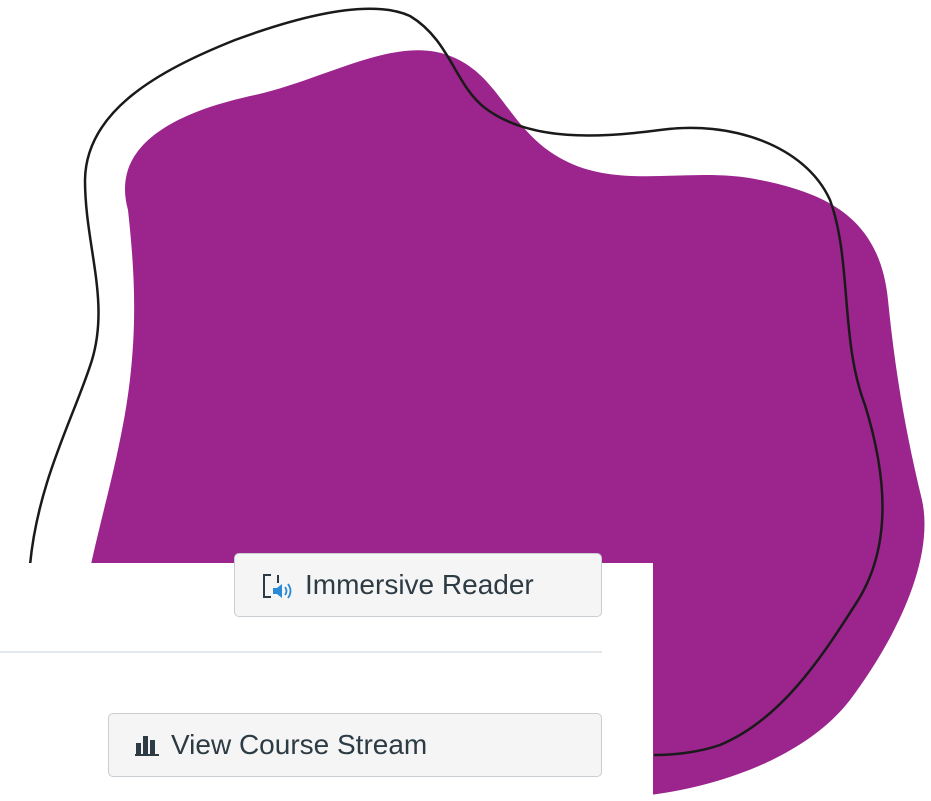 The width and height of the screenshot is (931, 801). I want to click on bar-chart-icon, so click(148, 745).